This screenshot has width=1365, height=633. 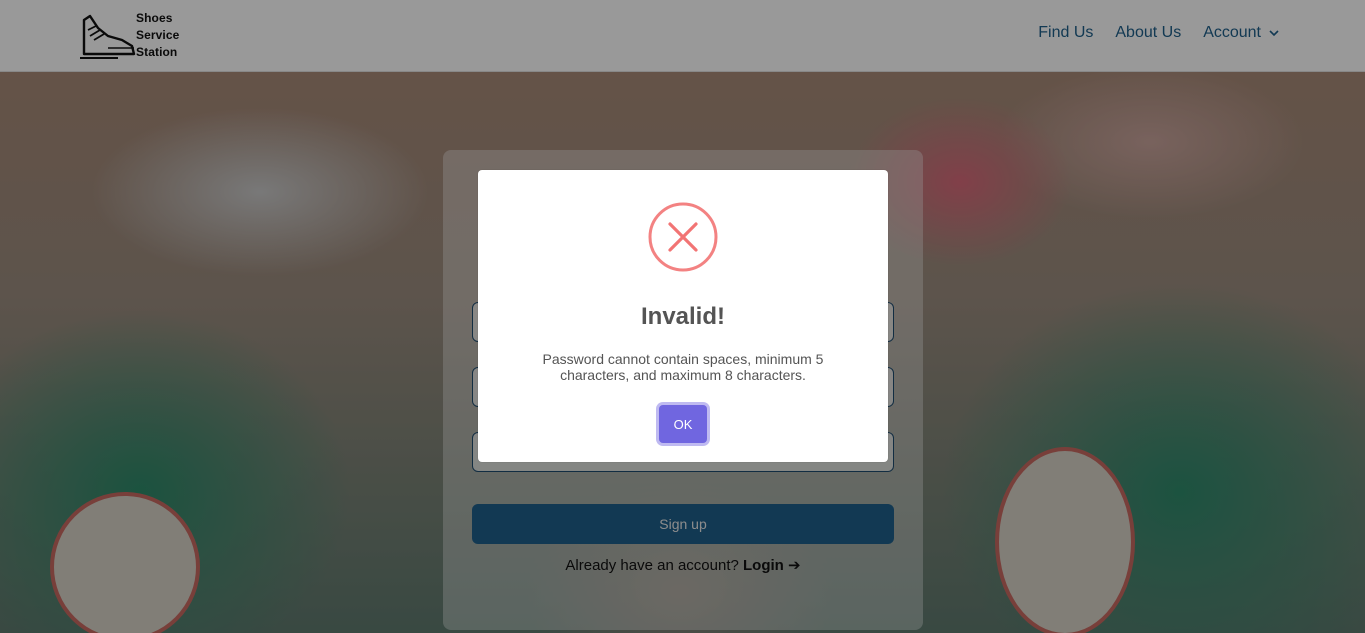 What do you see at coordinates (683, 237) in the screenshot?
I see `error-x-icon` at bounding box center [683, 237].